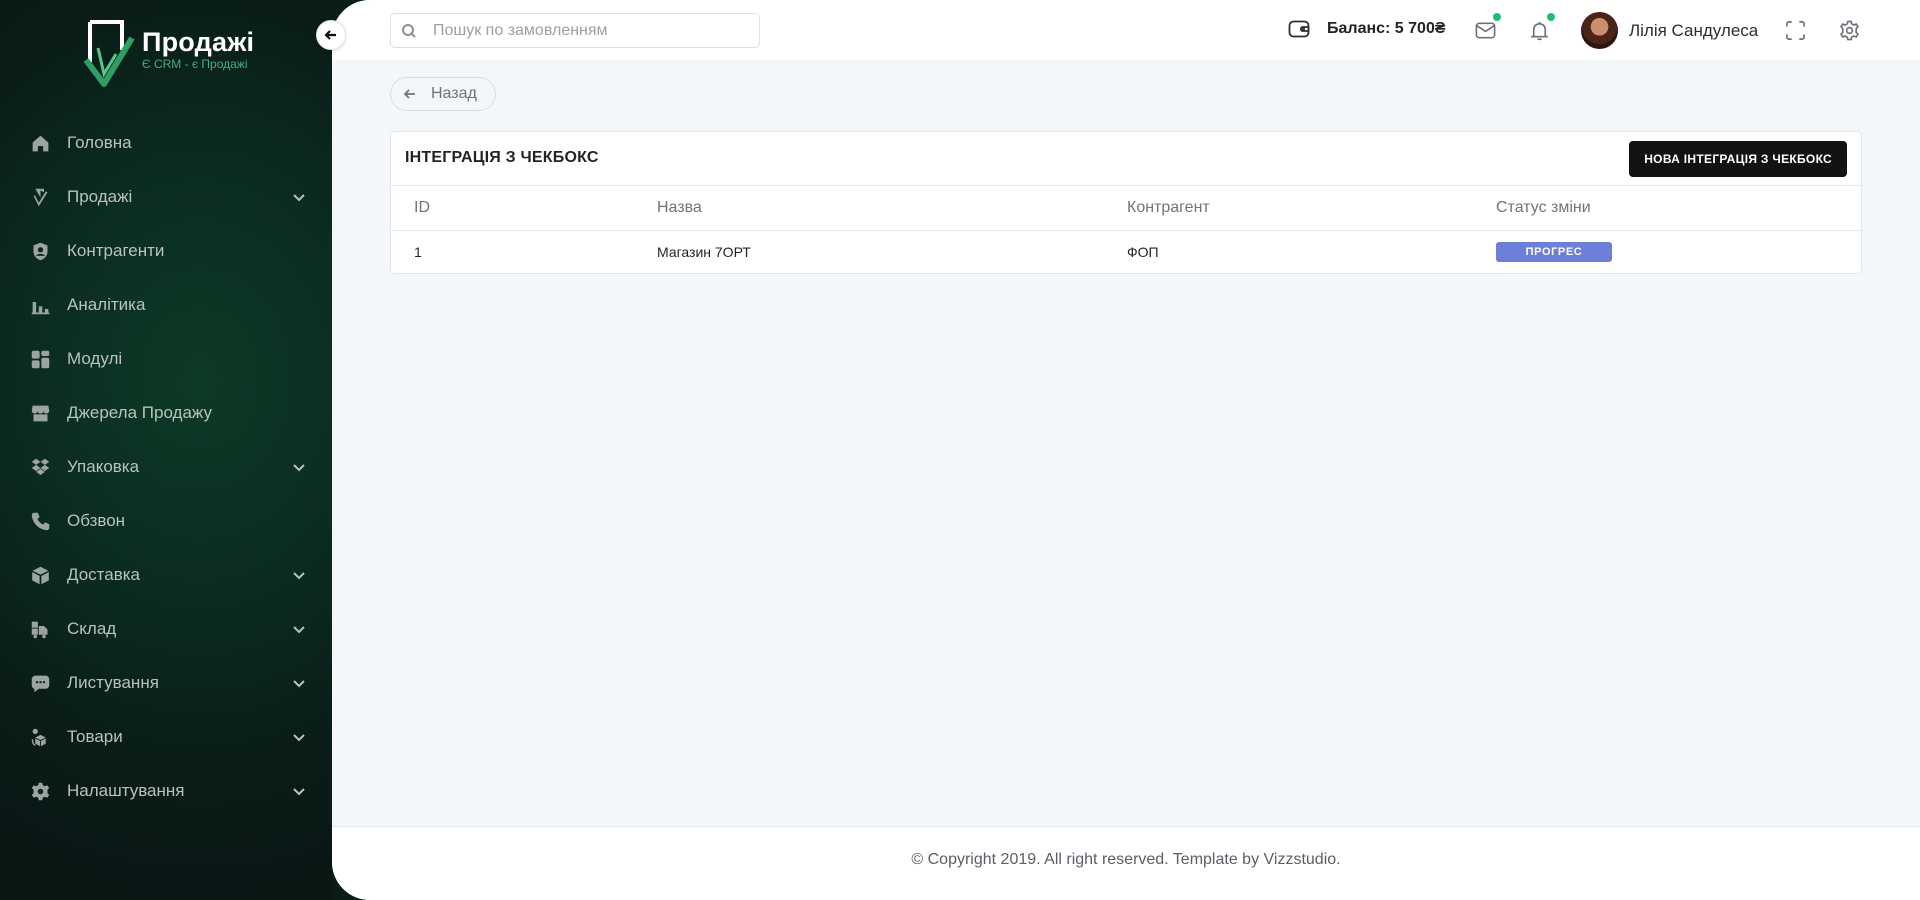  Describe the element at coordinates (95, 736) in the screenshot. I see `sidebar-item-label: Товари` at that location.